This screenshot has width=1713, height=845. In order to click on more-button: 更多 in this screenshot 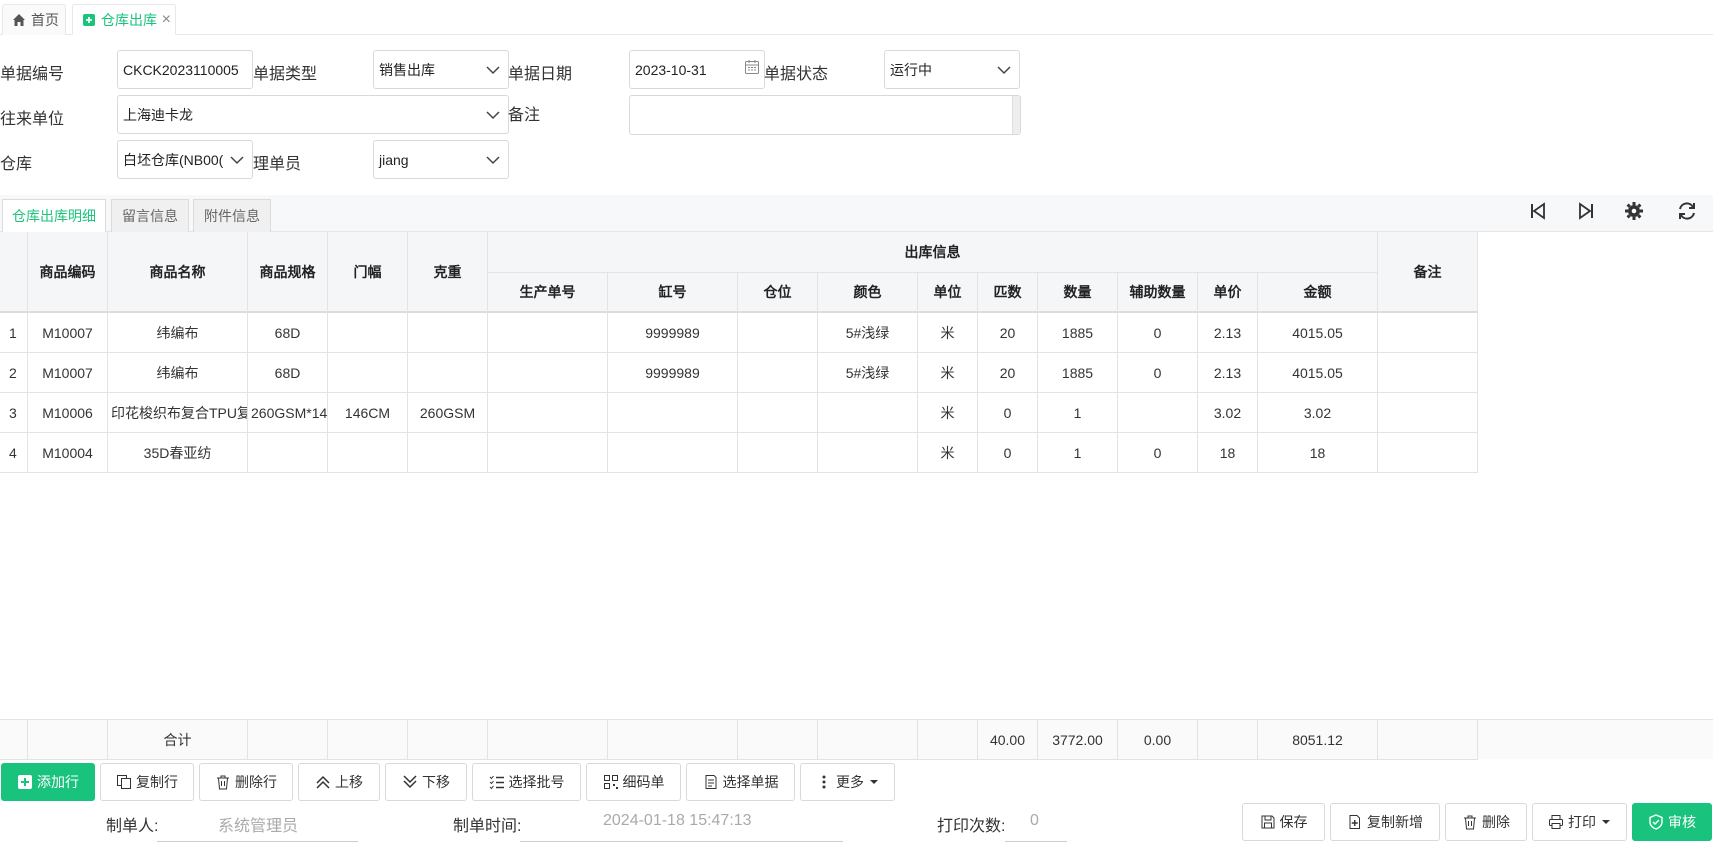, I will do `click(847, 782)`.